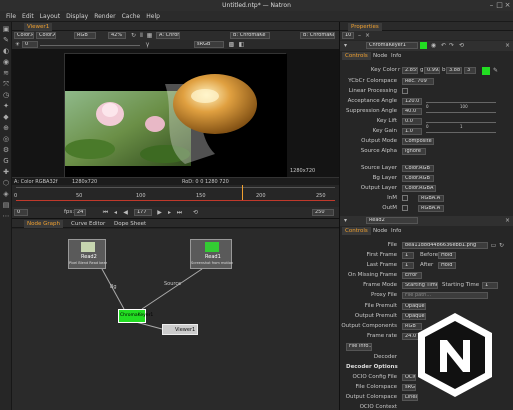 The image size is (513, 410). I want to click on menu-display: Display, so click(77, 16).